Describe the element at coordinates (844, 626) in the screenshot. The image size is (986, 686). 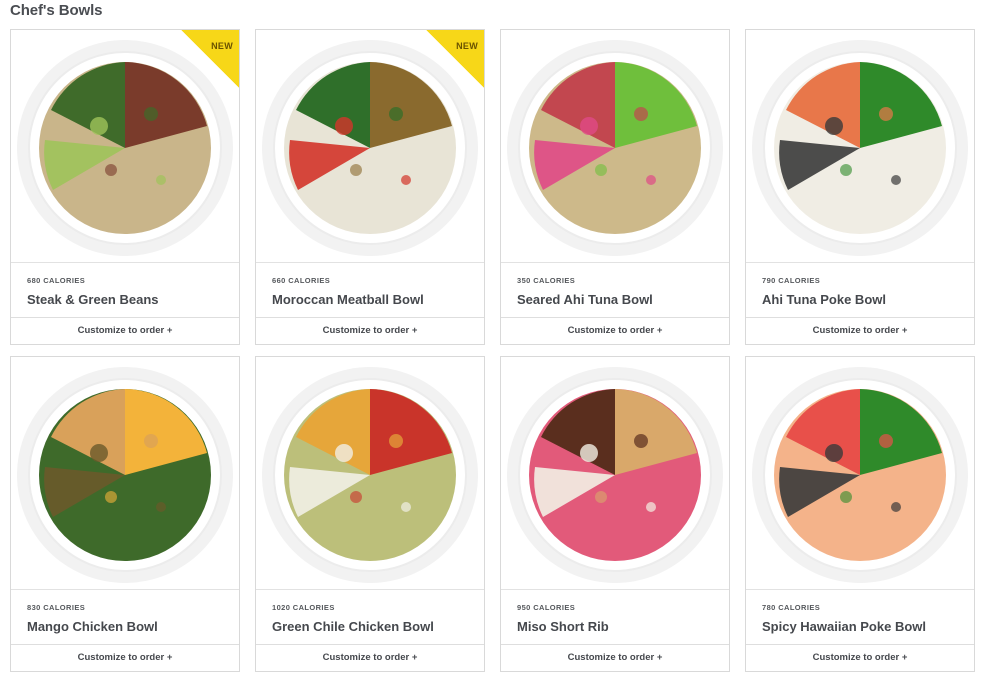
I see `bowl-name: Spicy Hawaiian Poke Bowl` at that location.